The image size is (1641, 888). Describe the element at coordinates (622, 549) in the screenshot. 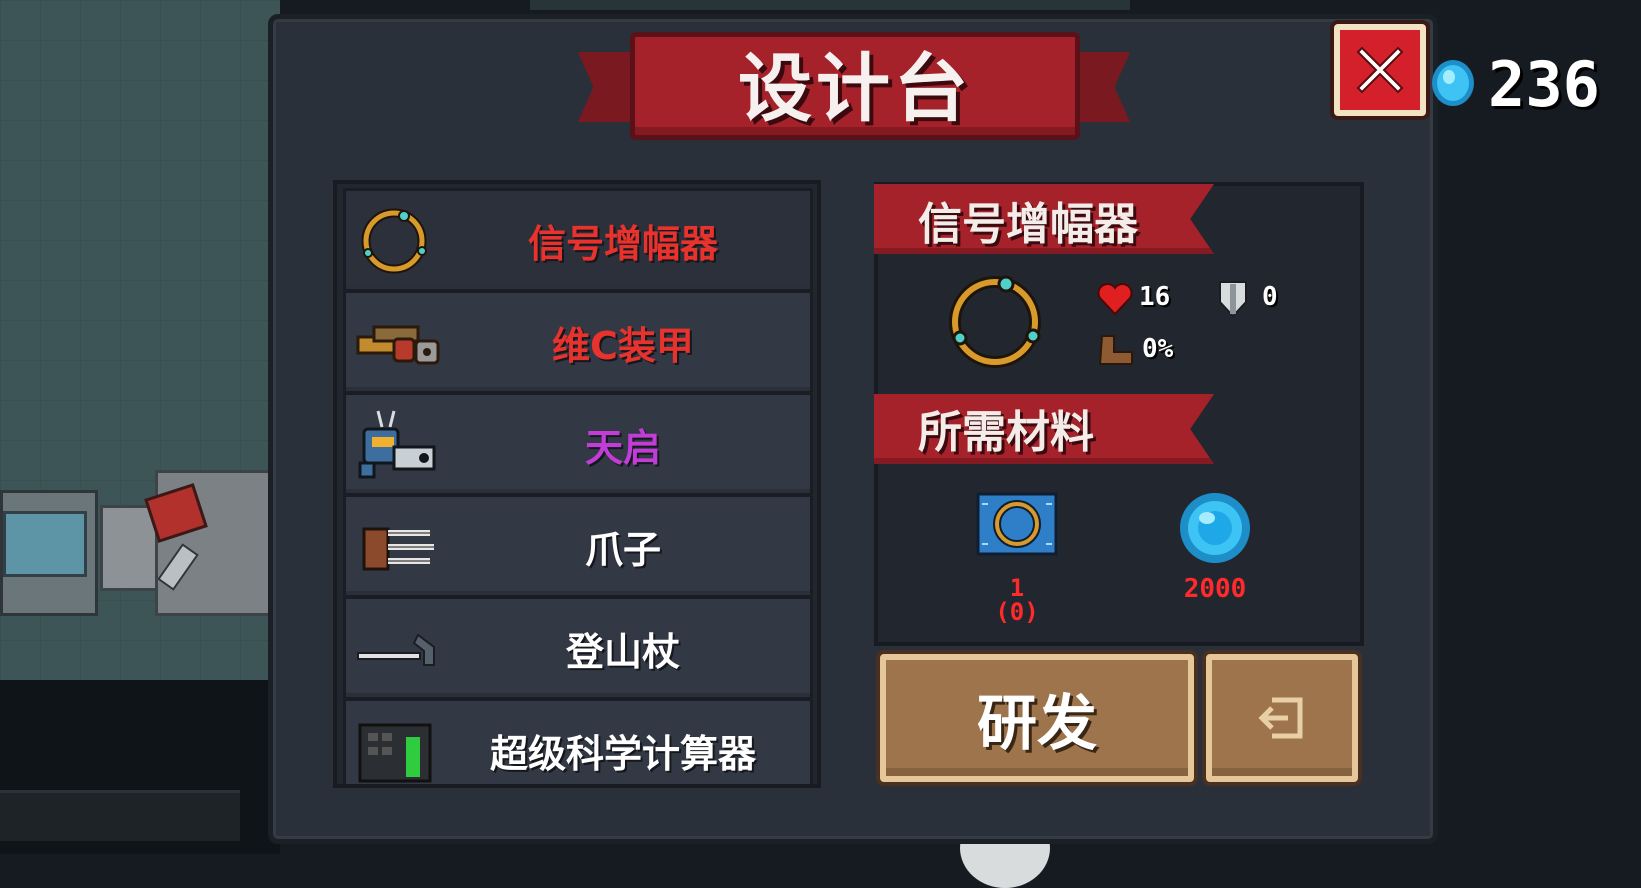

I see `list-item-label: 爪子` at that location.